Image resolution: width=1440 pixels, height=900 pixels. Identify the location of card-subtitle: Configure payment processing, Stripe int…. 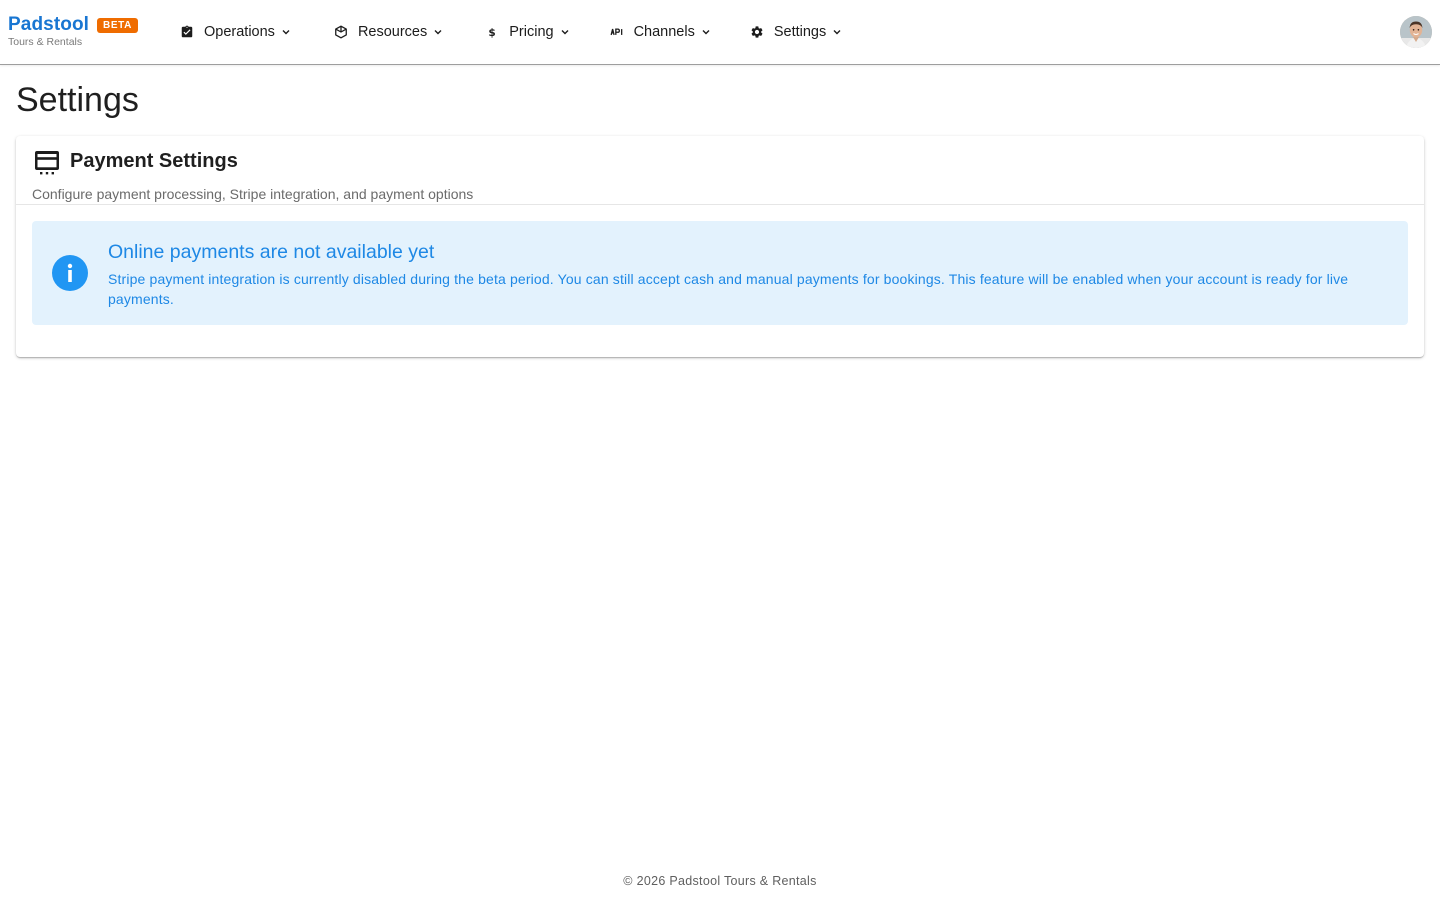
(253, 194).